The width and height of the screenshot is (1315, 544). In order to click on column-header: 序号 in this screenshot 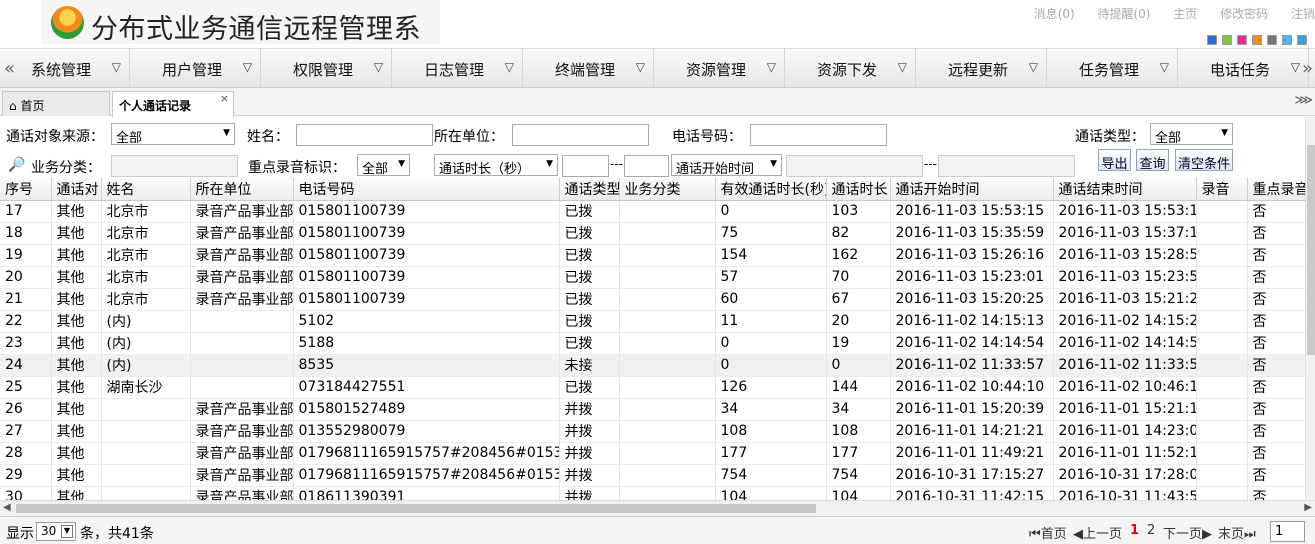, I will do `click(26, 189)`.